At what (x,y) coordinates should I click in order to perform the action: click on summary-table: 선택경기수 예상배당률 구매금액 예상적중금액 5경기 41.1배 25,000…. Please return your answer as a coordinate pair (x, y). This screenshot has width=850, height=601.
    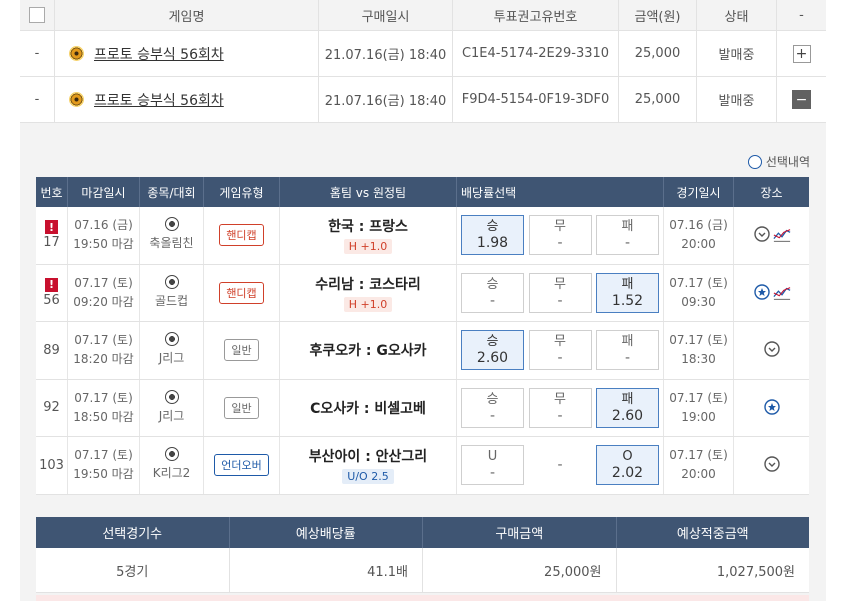
    Looking at the image, I should click on (422, 555).